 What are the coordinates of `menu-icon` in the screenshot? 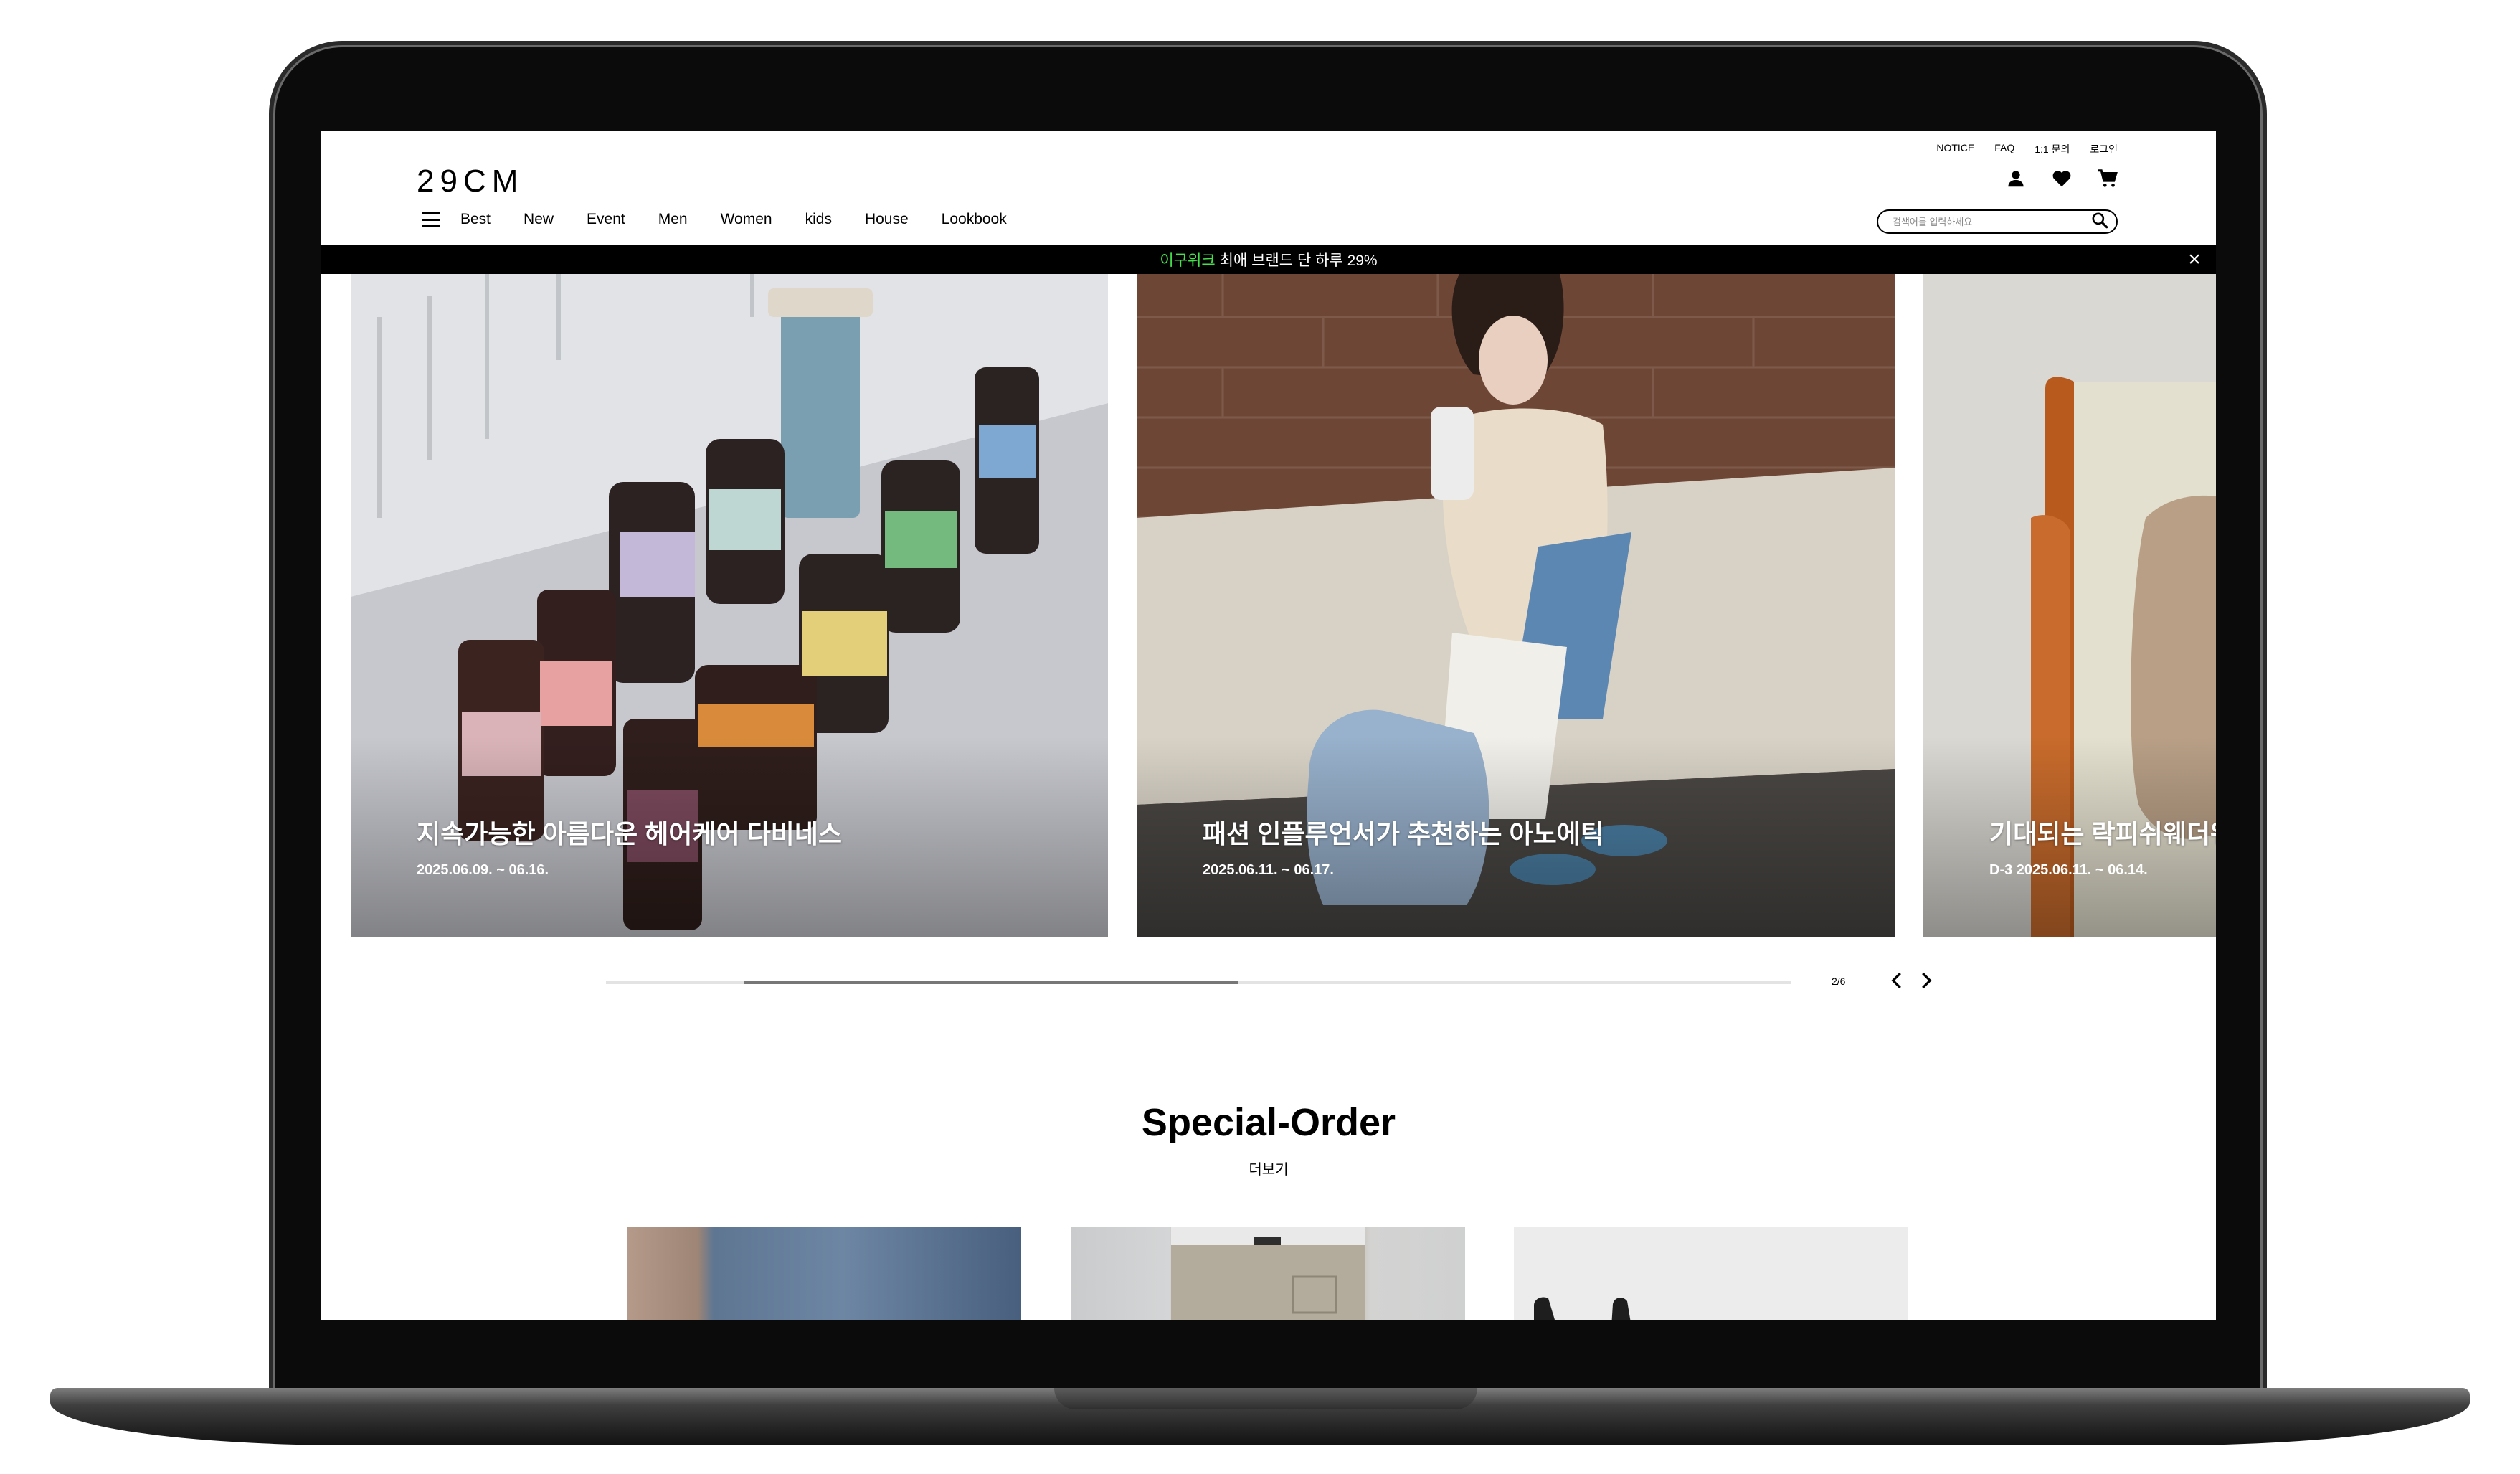 It's located at (431, 219).